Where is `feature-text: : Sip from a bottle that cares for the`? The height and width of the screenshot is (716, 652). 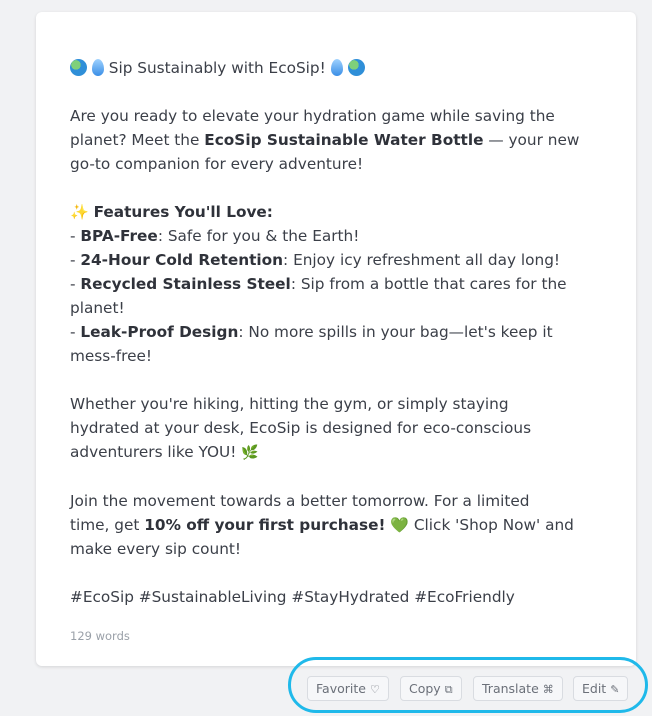
feature-text: : Sip from a bottle that cares for the is located at coordinates (428, 284).